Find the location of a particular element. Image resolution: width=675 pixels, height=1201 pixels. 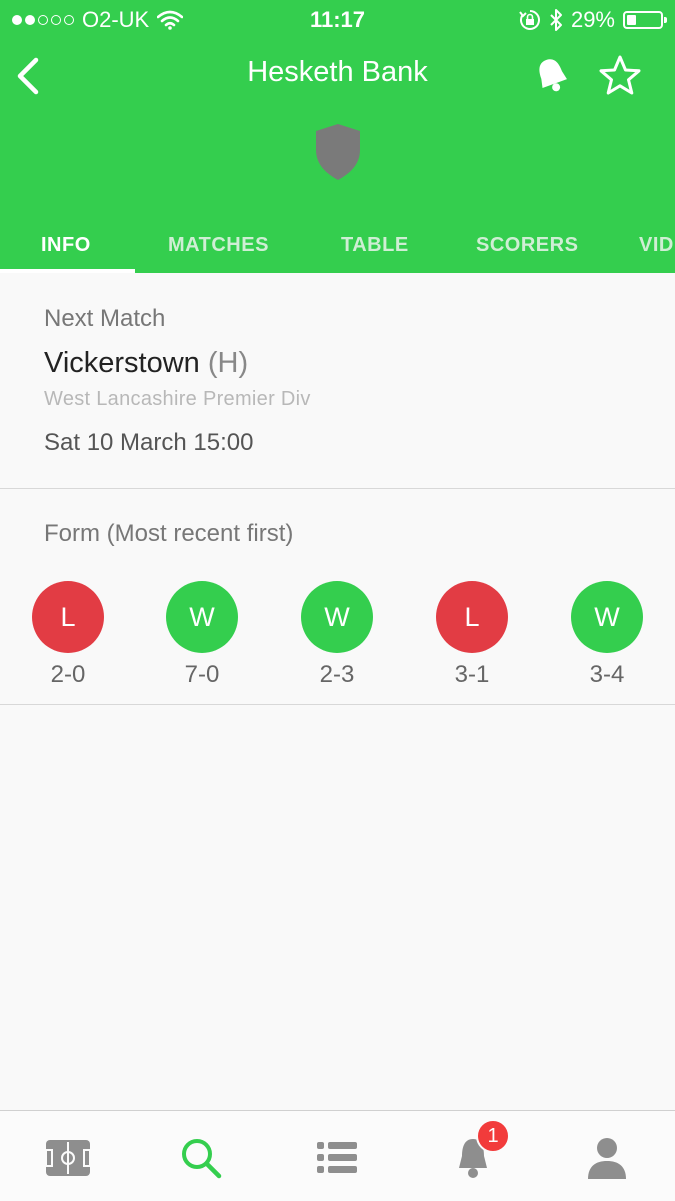

form-result-item: L 3-1 is located at coordinates (472, 634).